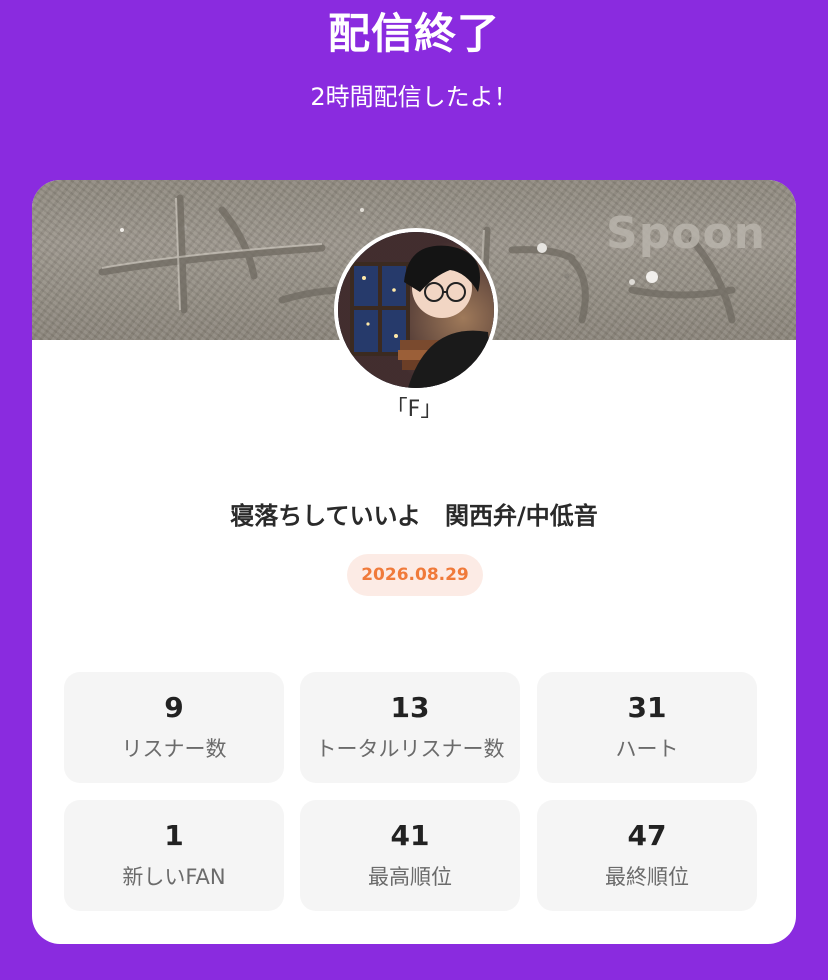 Image resolution: width=828 pixels, height=980 pixels. What do you see at coordinates (410, 727) in the screenshot?
I see `stat-total-listeners: 13 トータルリスナー数` at bounding box center [410, 727].